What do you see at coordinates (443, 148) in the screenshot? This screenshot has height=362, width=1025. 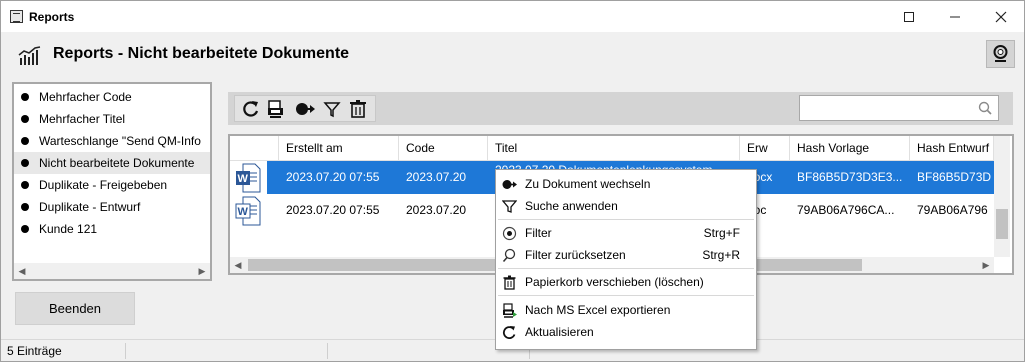 I see `column-header-code: Code` at bounding box center [443, 148].